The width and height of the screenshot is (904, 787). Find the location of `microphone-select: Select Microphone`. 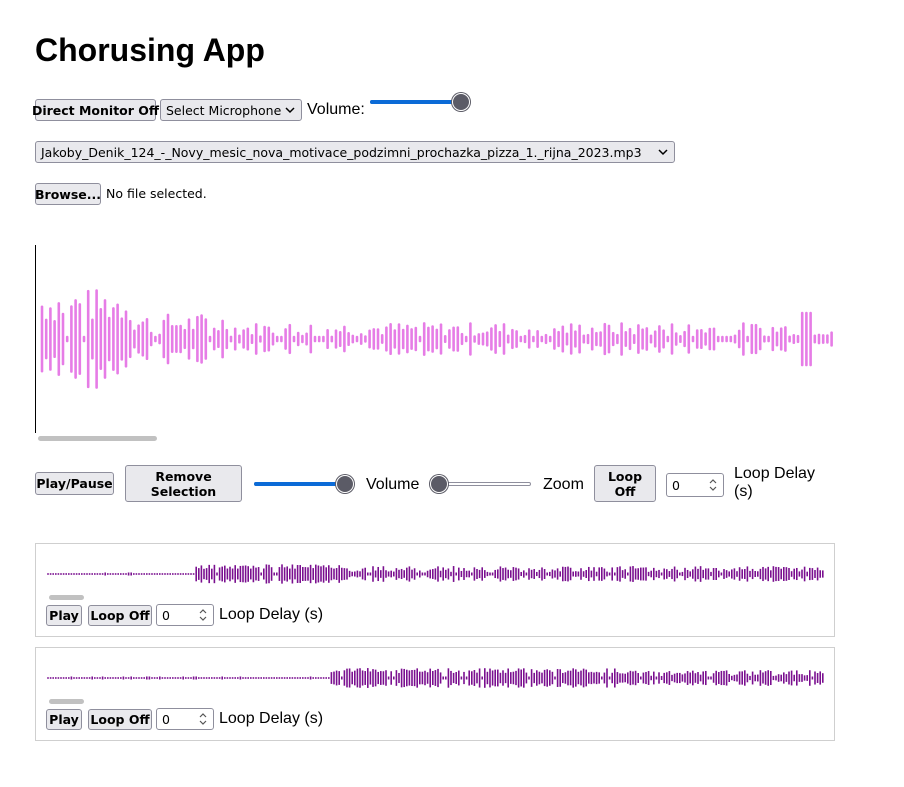

microphone-select: Select Microphone is located at coordinates (231, 110).